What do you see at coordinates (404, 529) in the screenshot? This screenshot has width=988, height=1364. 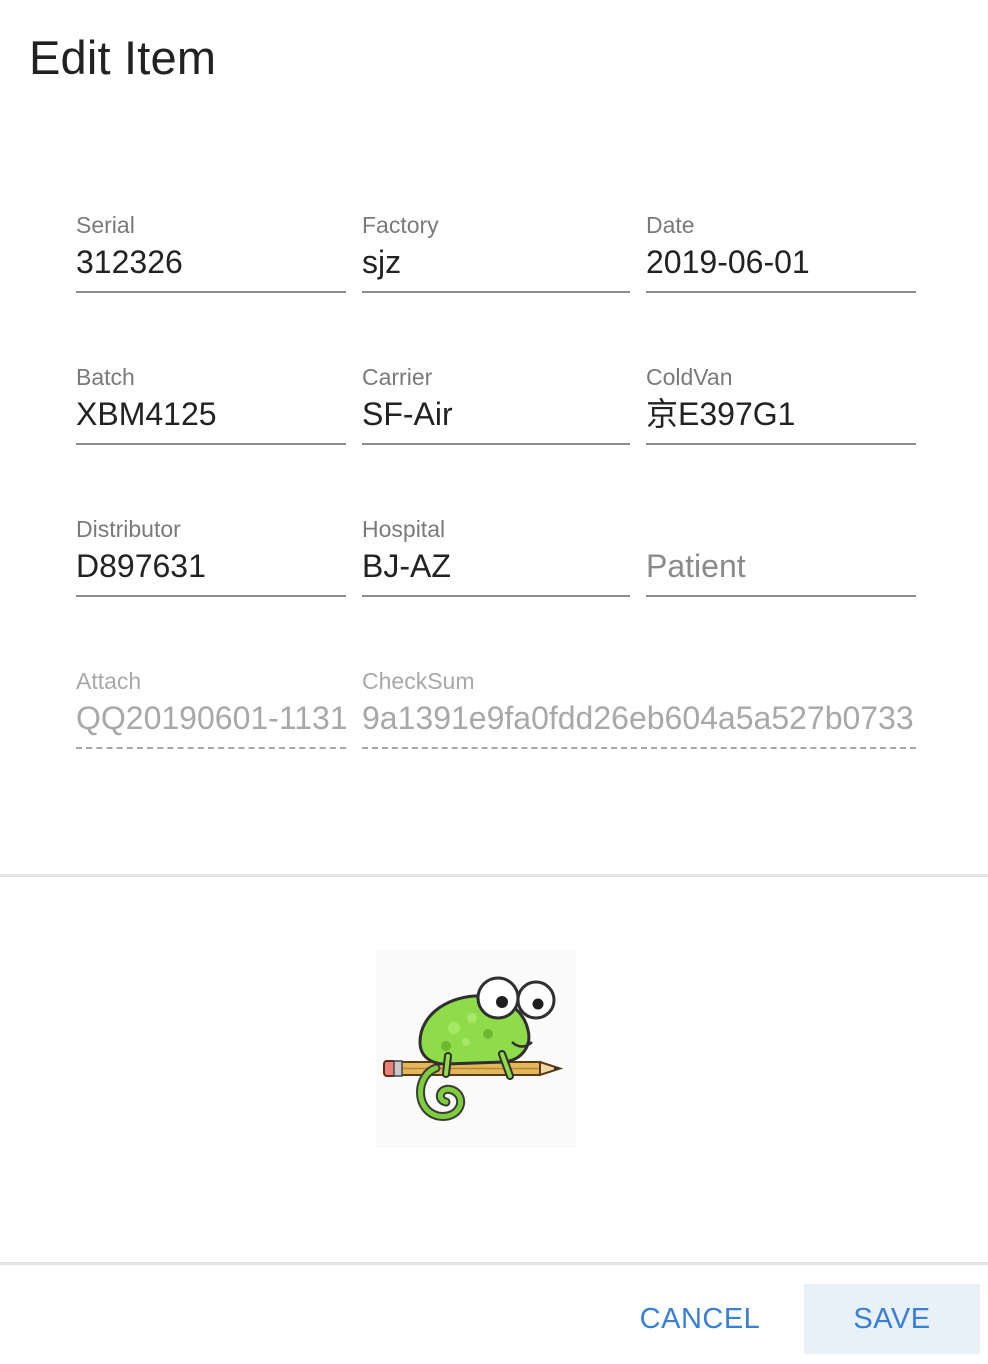 I see `hospital-label: Hospital` at bounding box center [404, 529].